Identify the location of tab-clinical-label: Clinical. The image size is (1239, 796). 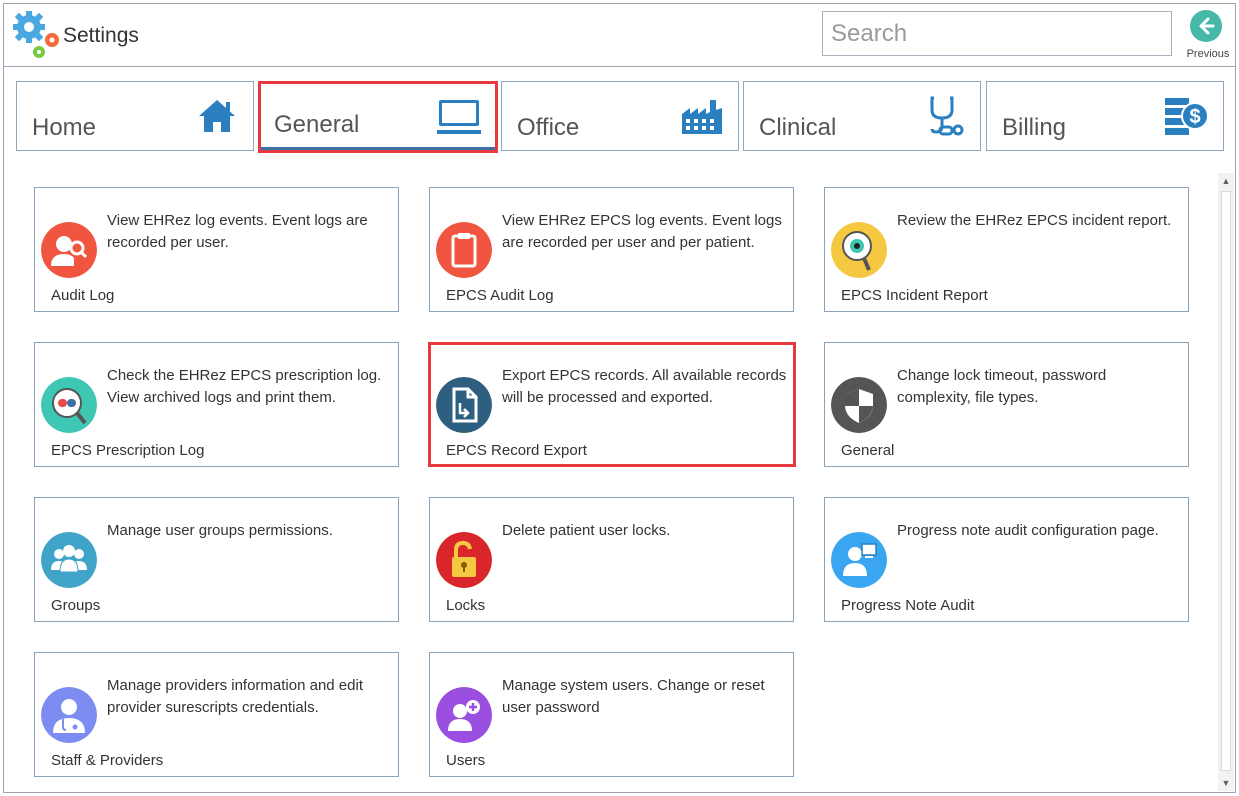
(798, 127).